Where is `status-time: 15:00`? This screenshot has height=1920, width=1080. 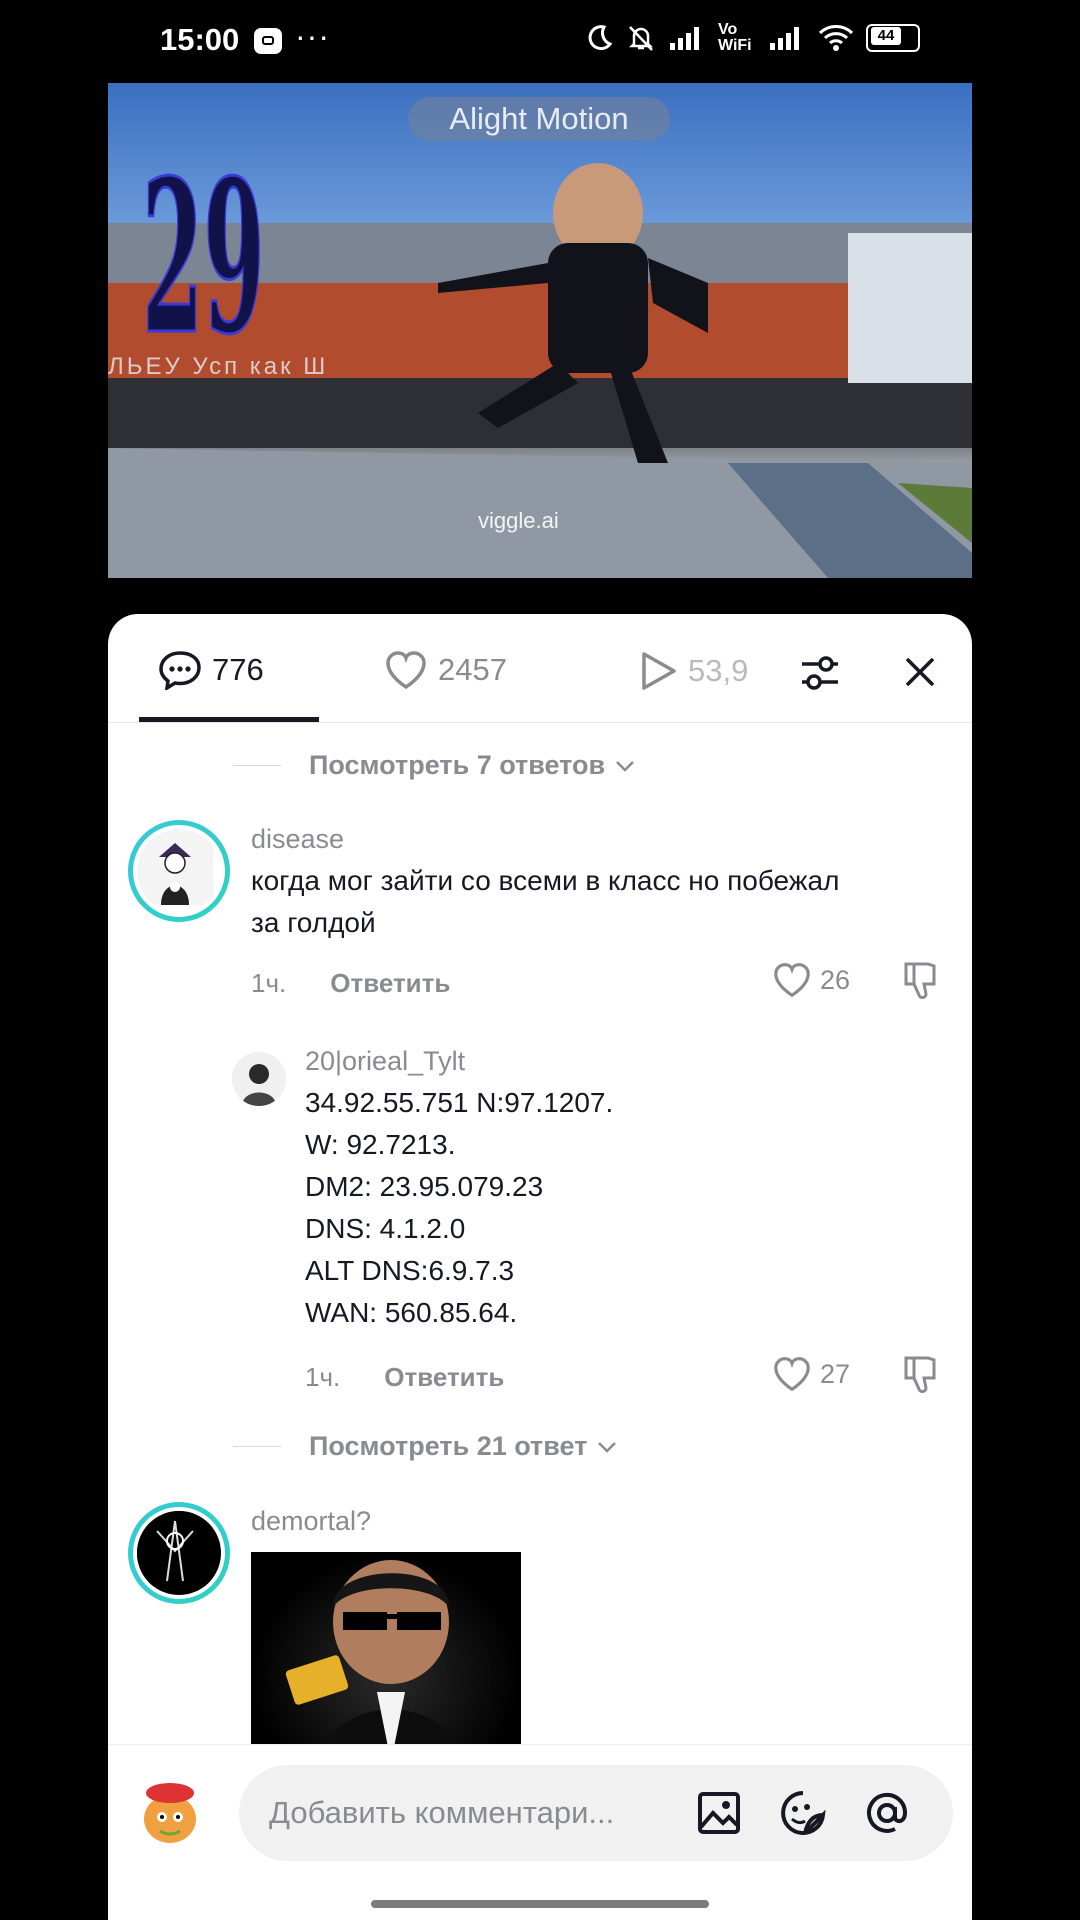 status-time: 15:00 is located at coordinates (200, 39).